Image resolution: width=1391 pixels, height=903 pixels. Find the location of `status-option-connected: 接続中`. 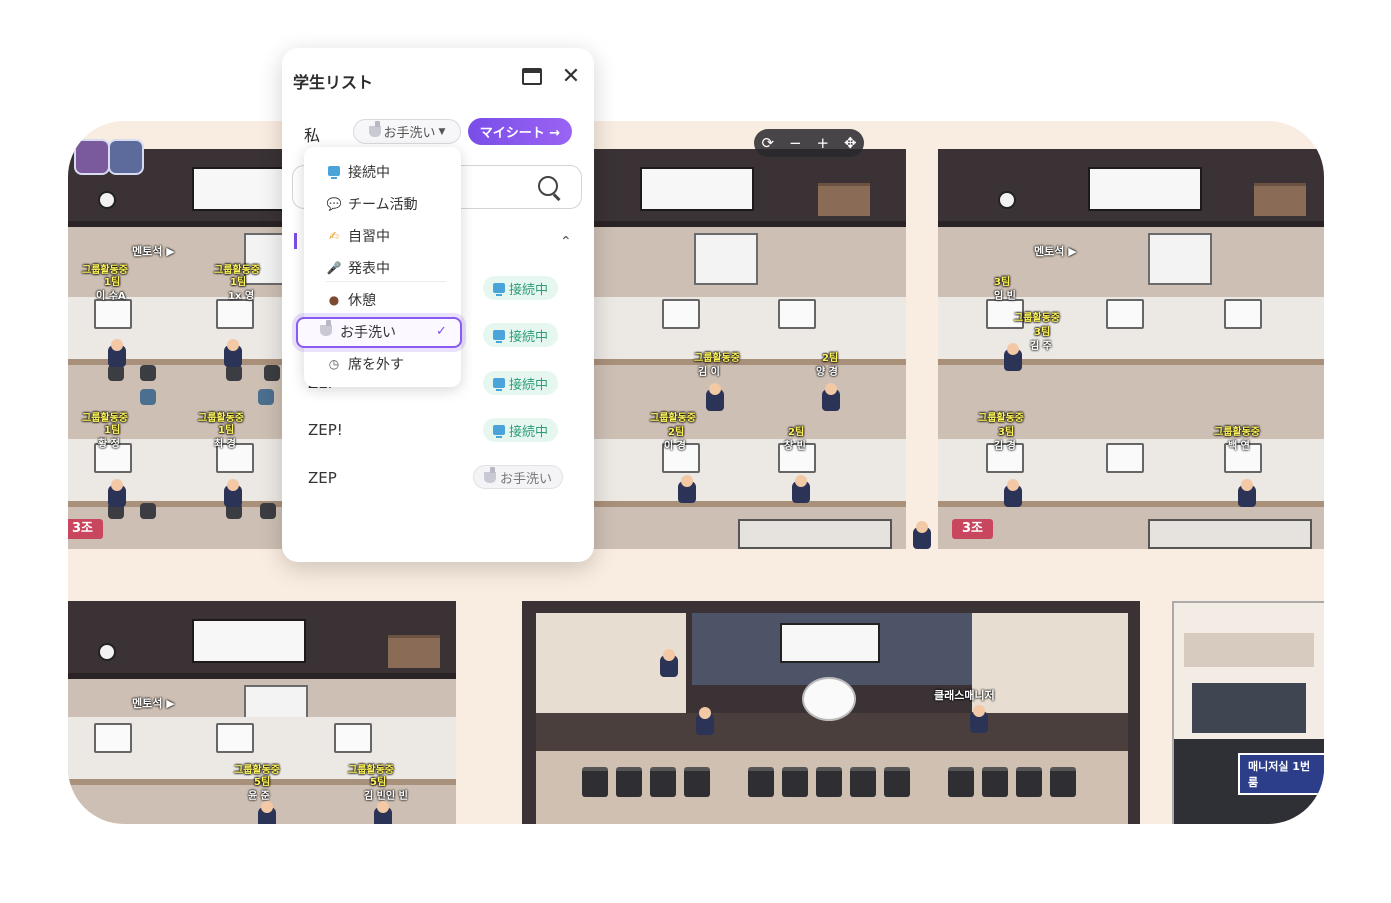

status-option-connected: 接続中 is located at coordinates (358, 172).